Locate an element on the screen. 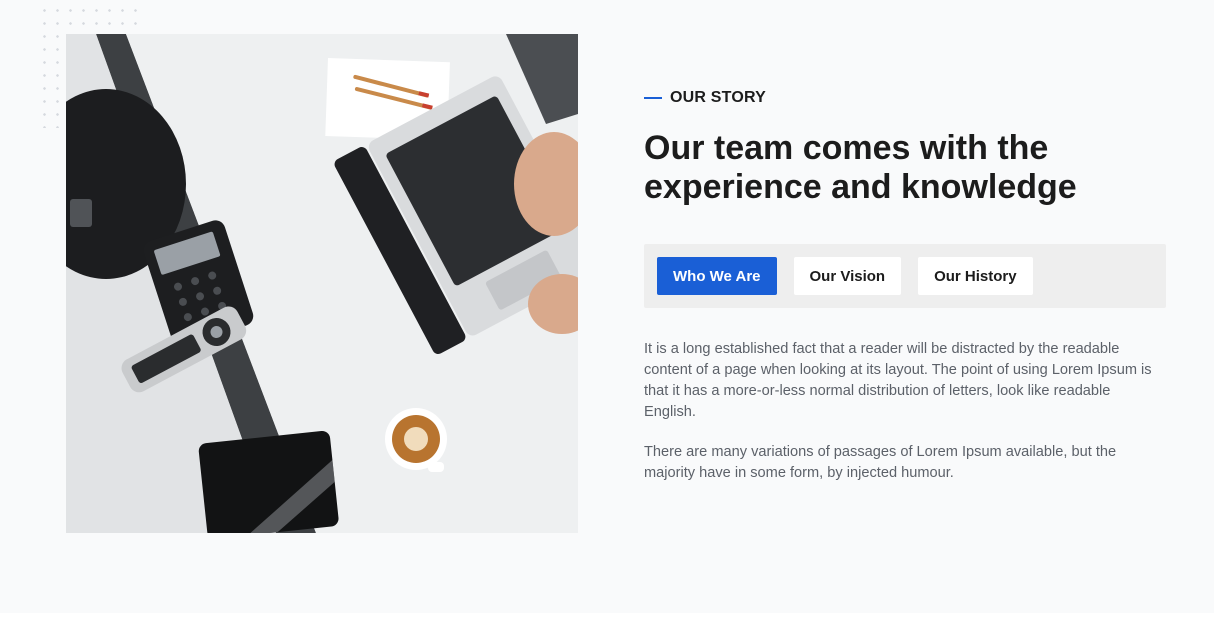 This screenshot has width=1214, height=632. section-eyebrow: OUR STORY is located at coordinates (905, 98).